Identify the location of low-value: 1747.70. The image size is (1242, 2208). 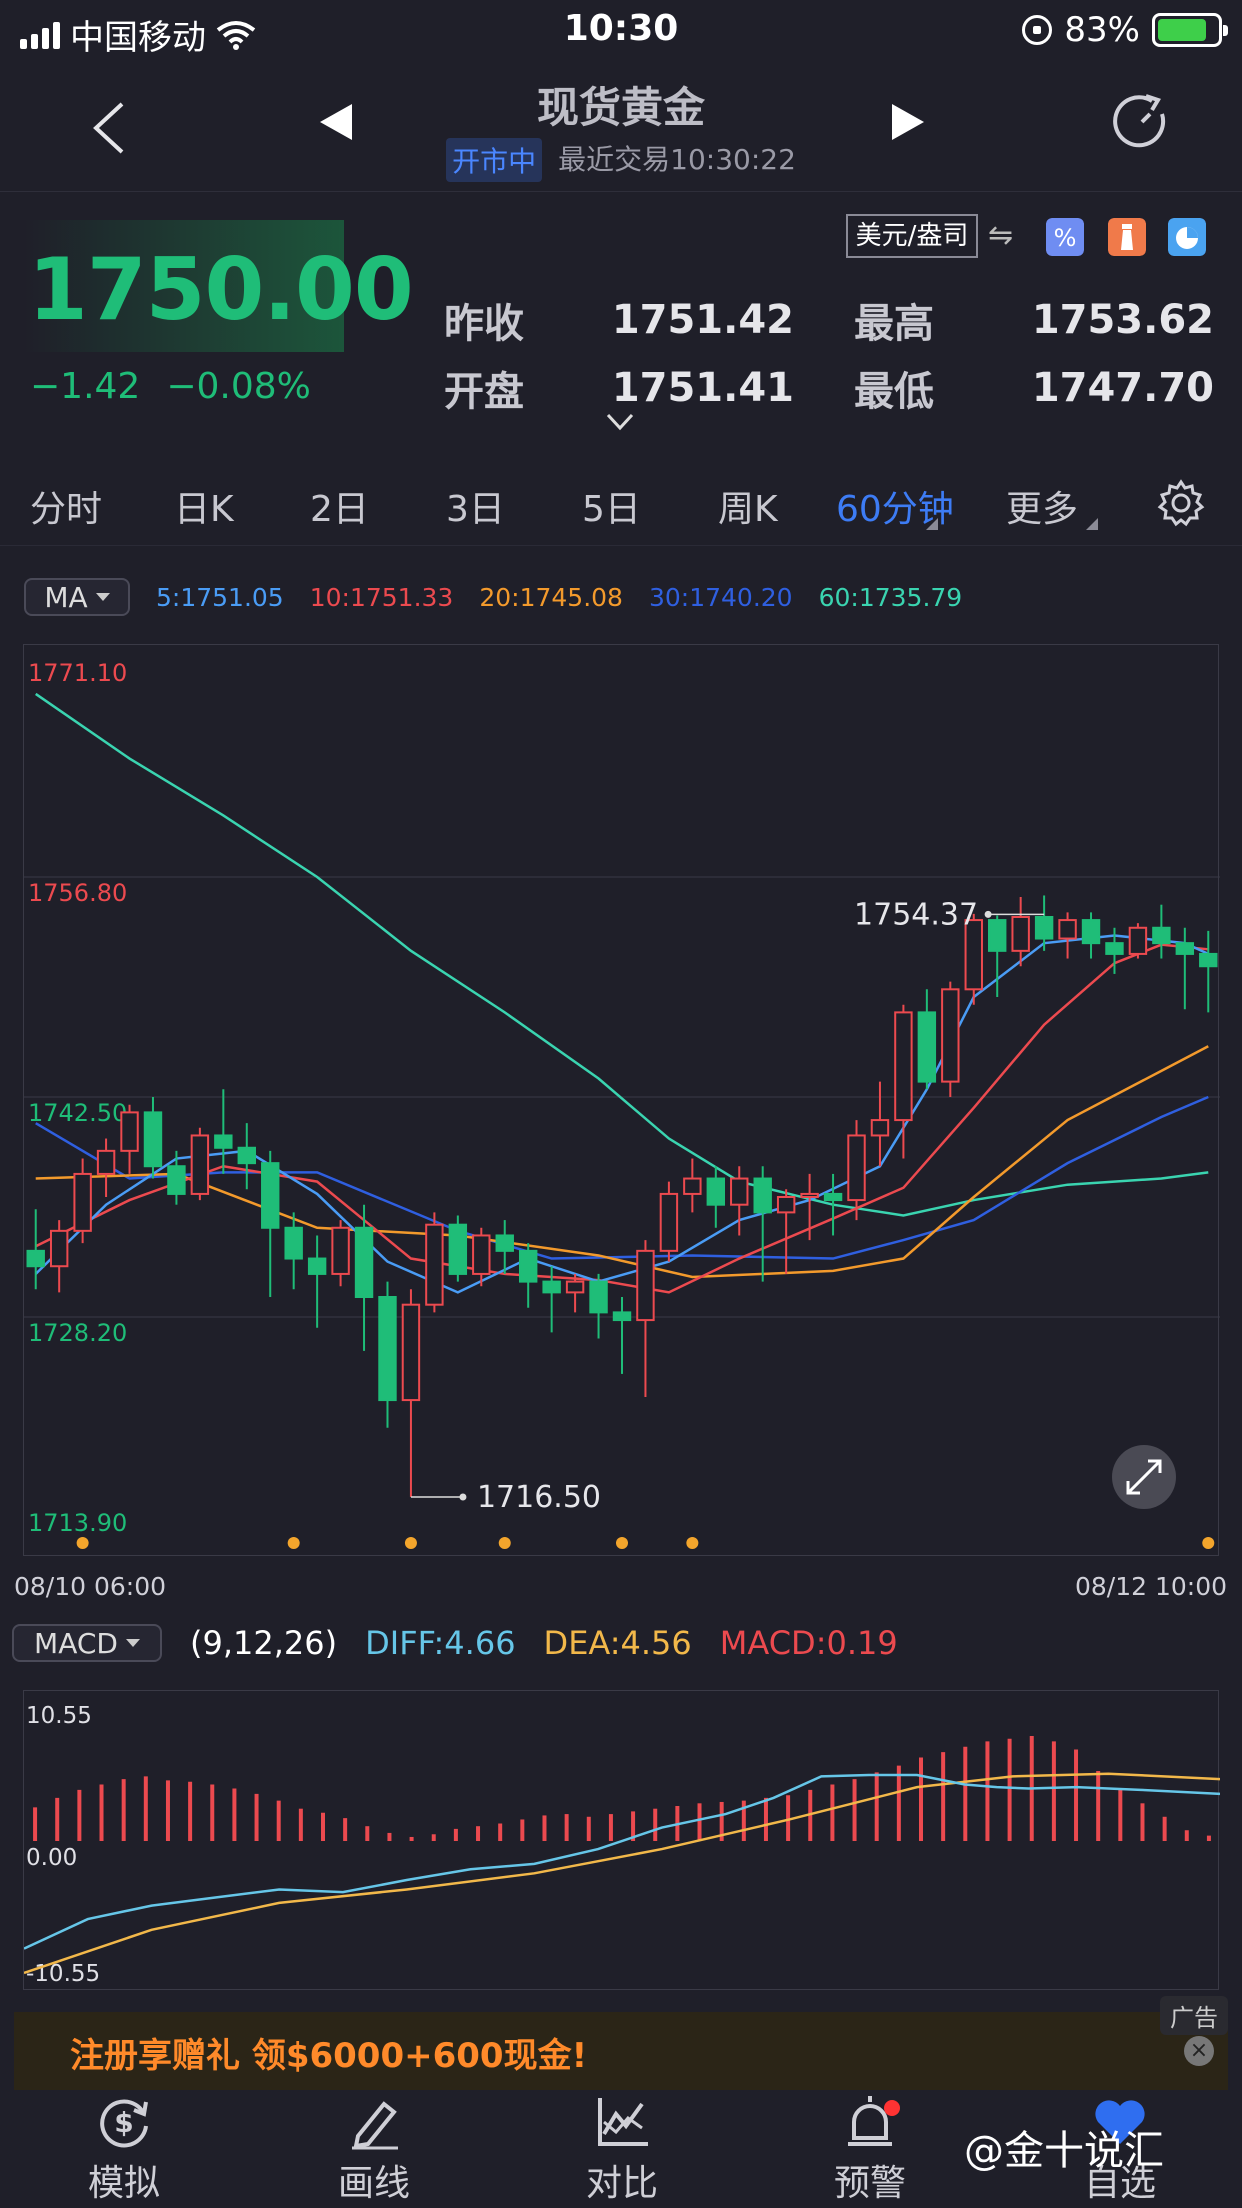
(1122, 388).